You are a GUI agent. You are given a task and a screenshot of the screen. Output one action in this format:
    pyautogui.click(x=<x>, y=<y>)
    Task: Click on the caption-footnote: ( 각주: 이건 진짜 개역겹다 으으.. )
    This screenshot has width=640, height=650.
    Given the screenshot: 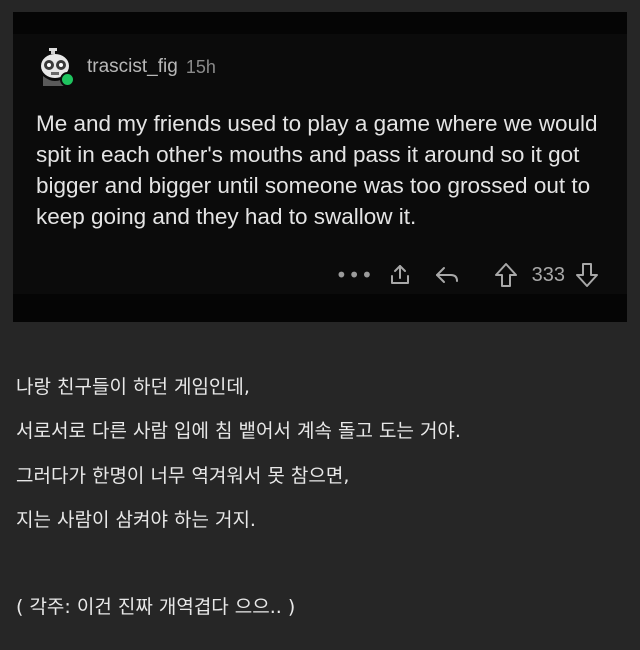 What is the action you would take?
    pyautogui.click(x=156, y=607)
    